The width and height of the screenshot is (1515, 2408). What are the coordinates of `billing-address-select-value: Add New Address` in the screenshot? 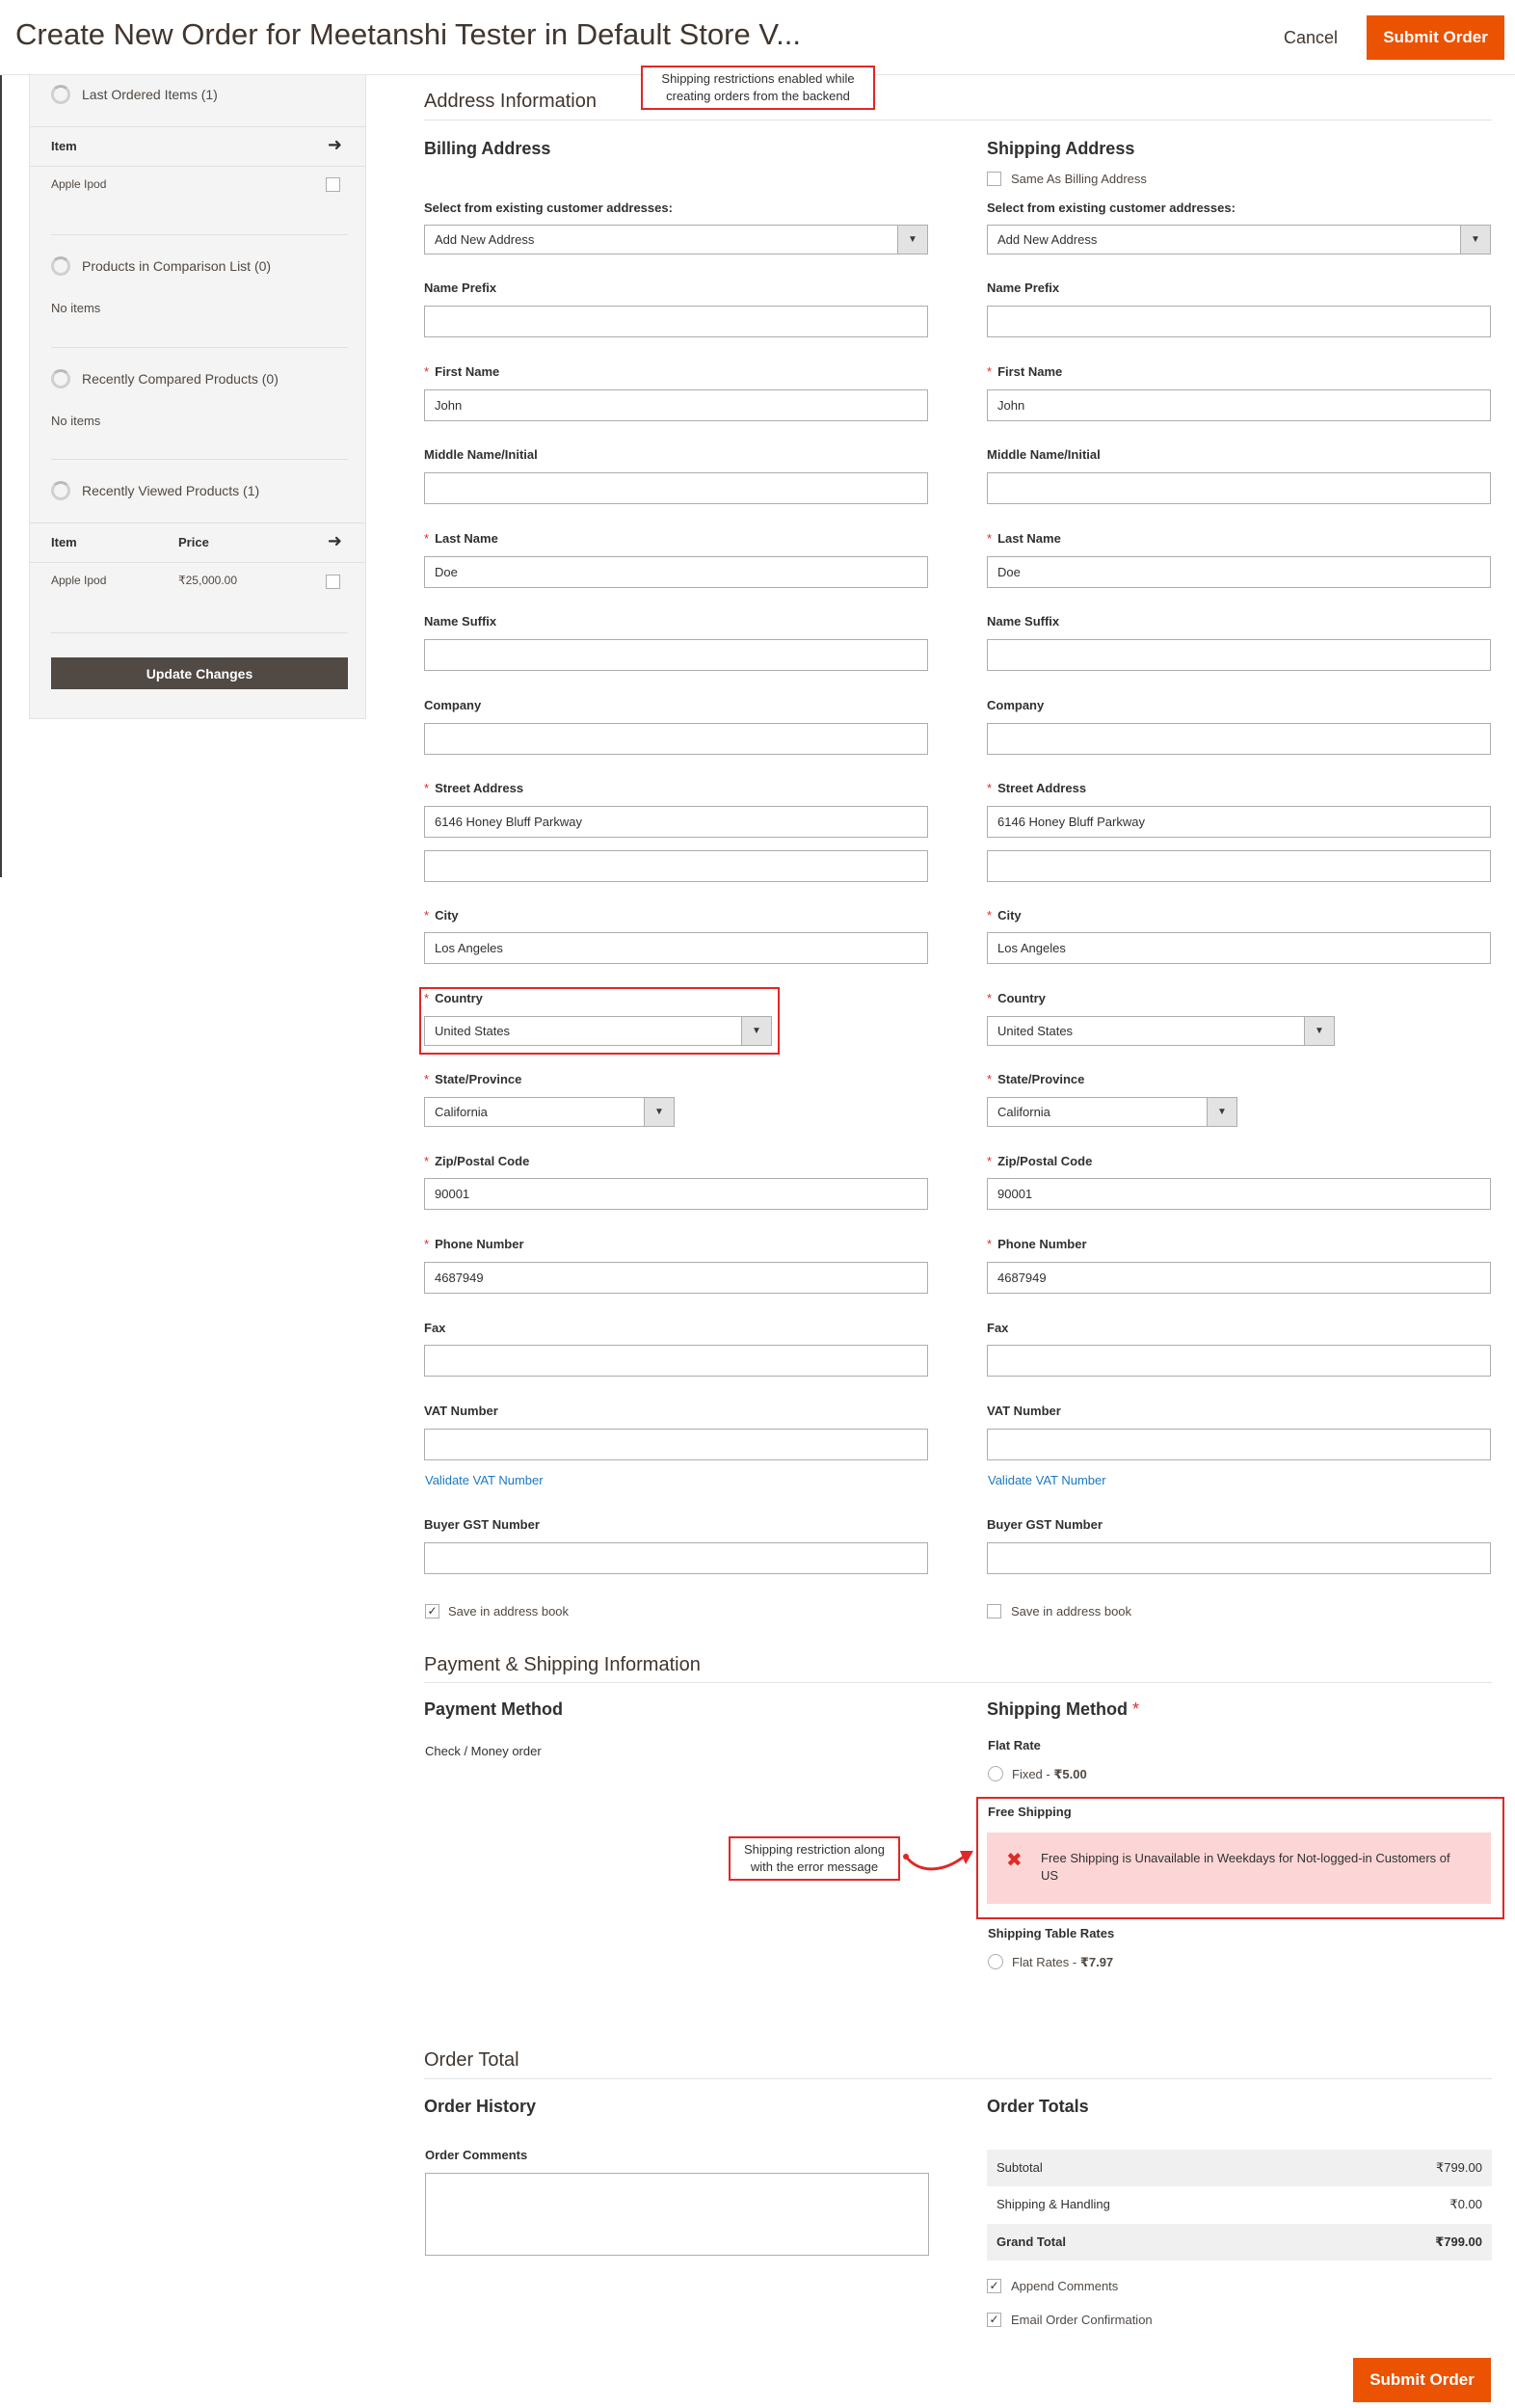 It's located at (485, 239).